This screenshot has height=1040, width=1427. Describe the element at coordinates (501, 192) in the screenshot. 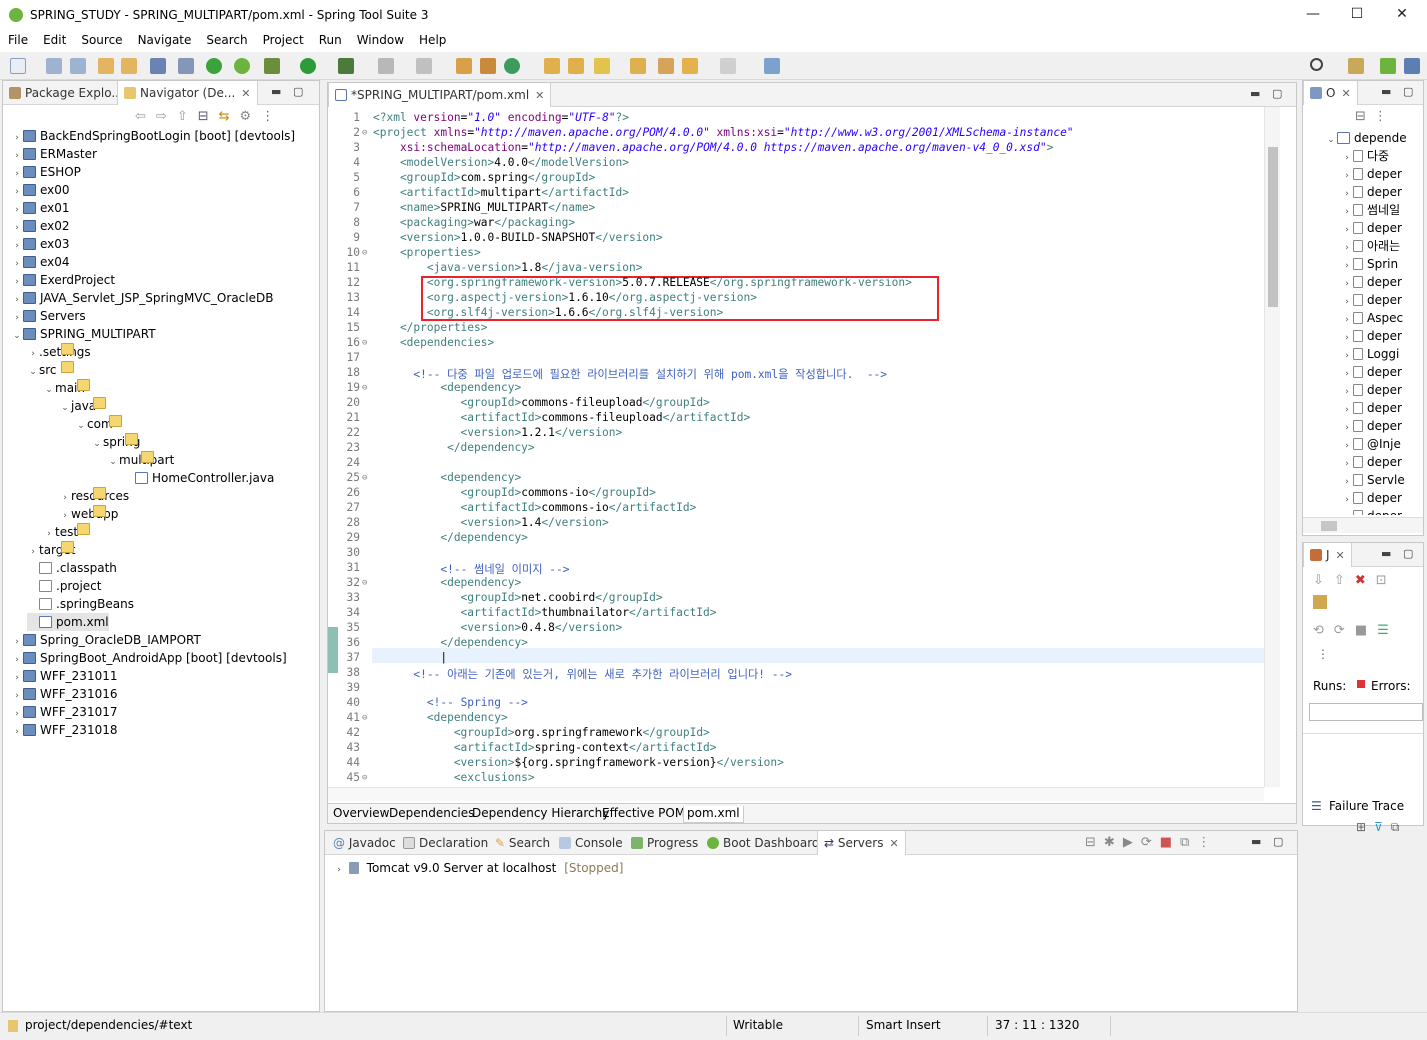

I see `code-line: <artifactId>multipart</artifactId>` at that location.